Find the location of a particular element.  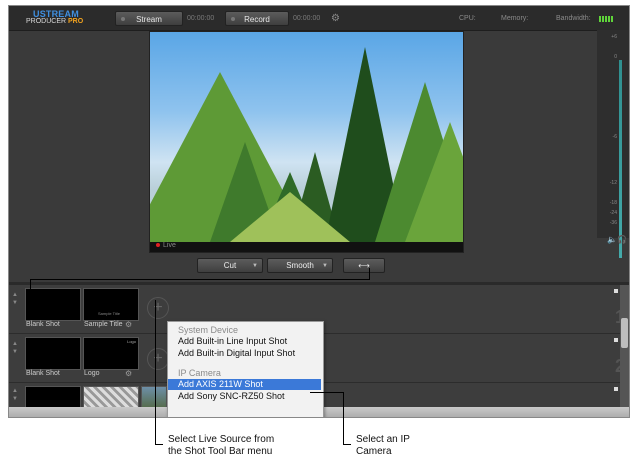

swap-arrows-icon: ⟷ is located at coordinates (364, 265).